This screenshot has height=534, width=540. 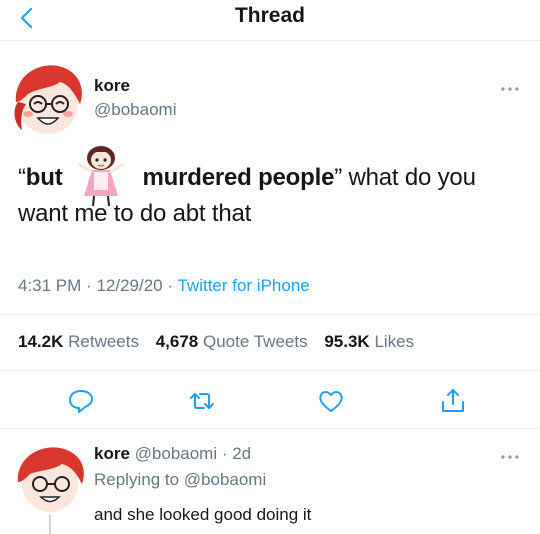 What do you see at coordinates (44, 177) in the screenshot?
I see `tweet-text-bold-1: but` at bounding box center [44, 177].